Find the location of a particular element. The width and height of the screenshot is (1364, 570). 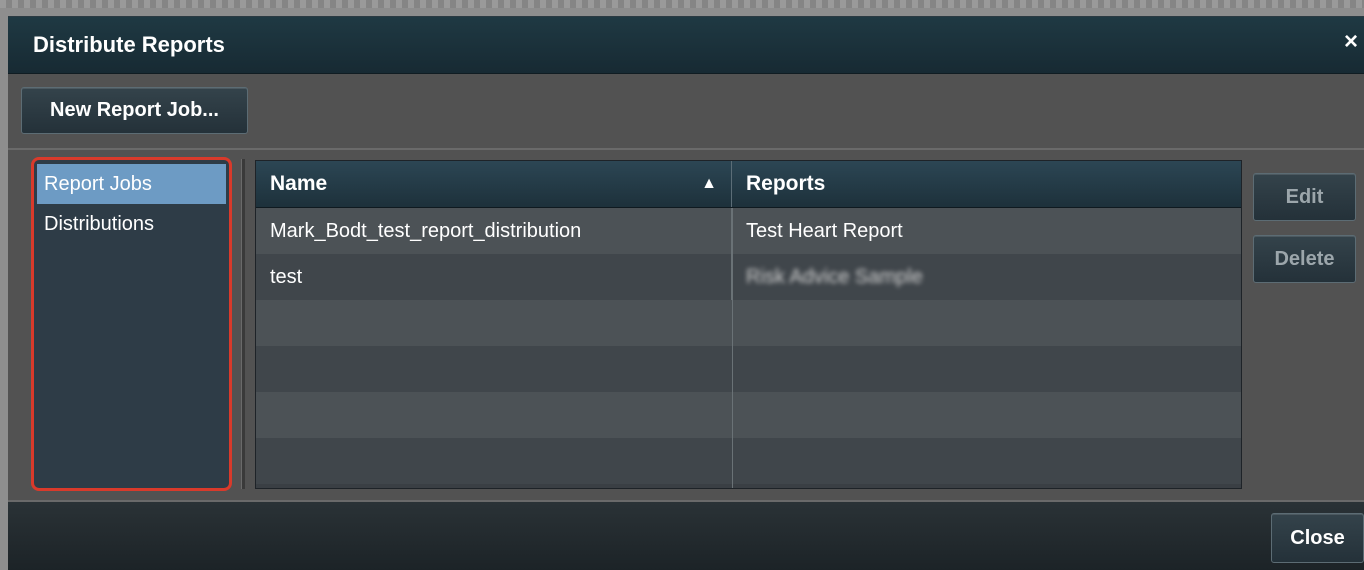

dialog-titlebar: Distribute Reports × is located at coordinates (686, 45).